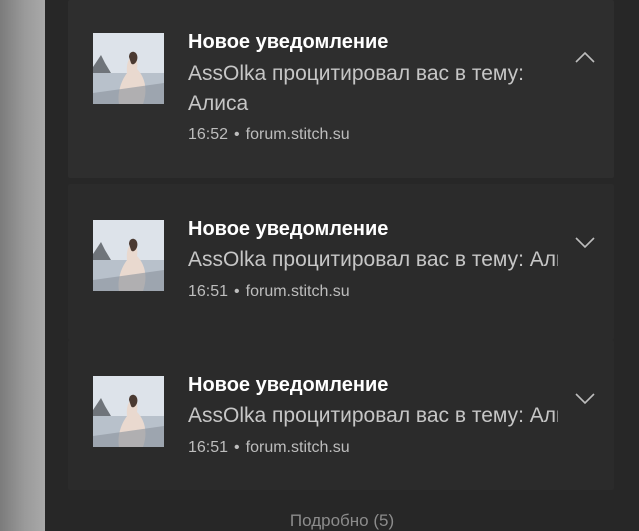  I want to click on notification-meta: 16:52 • forum.stitch.su, so click(269, 135).